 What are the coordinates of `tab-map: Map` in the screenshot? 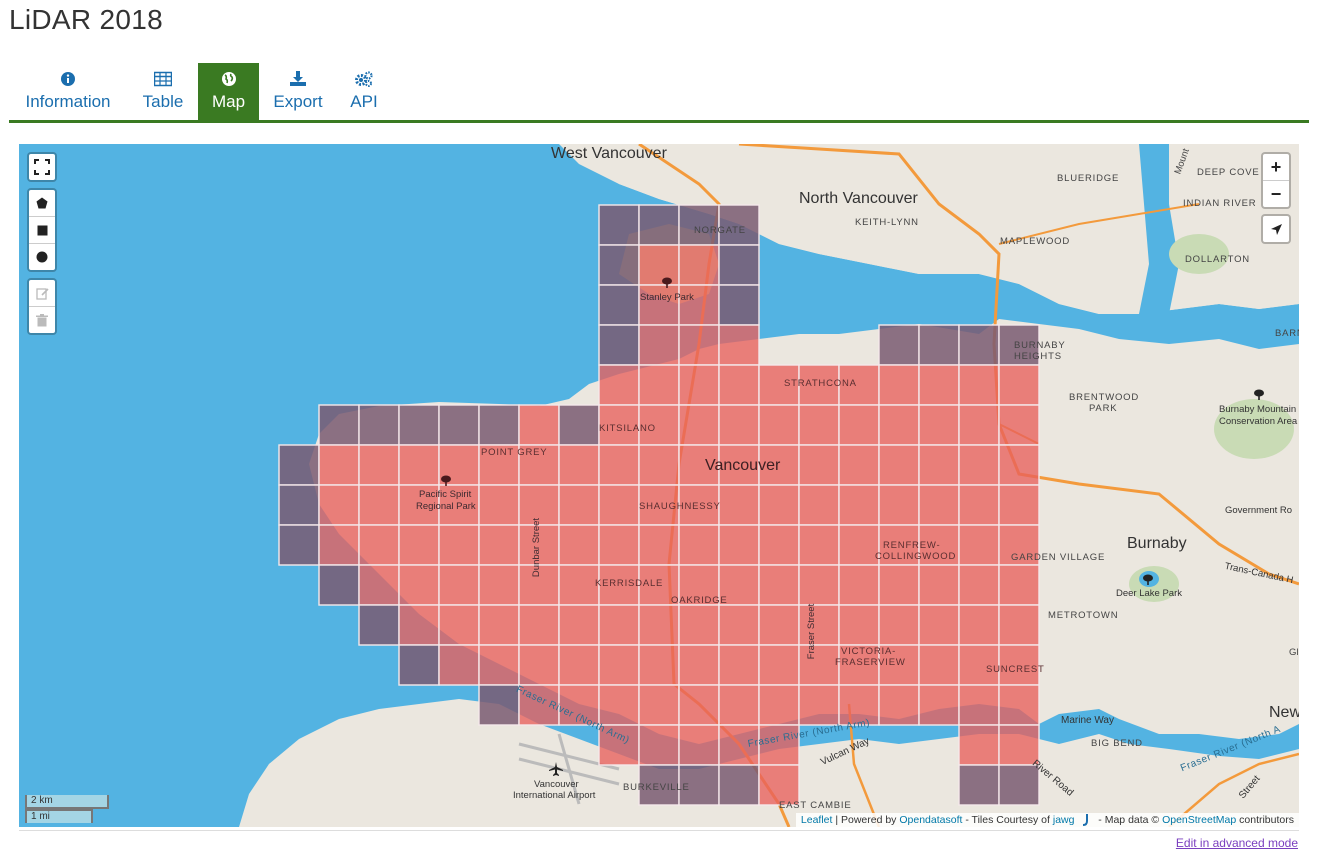 It's located at (228, 91).